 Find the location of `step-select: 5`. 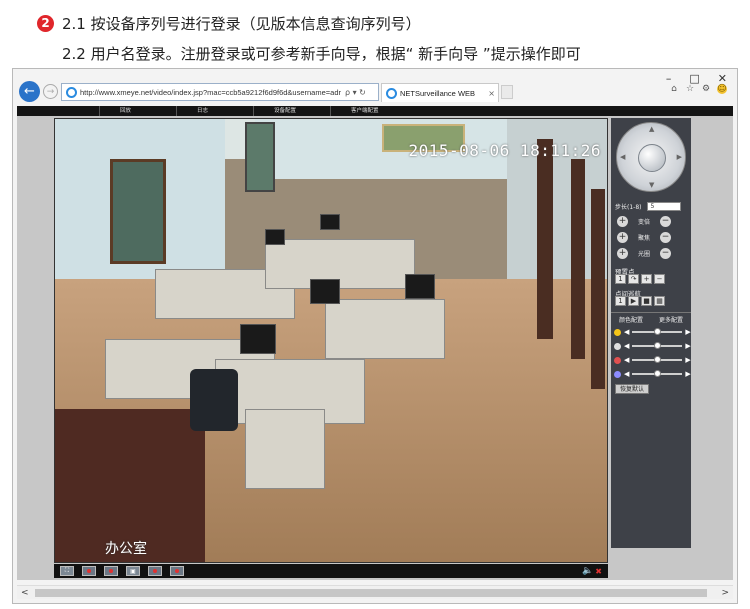

step-select: 5 is located at coordinates (664, 206).